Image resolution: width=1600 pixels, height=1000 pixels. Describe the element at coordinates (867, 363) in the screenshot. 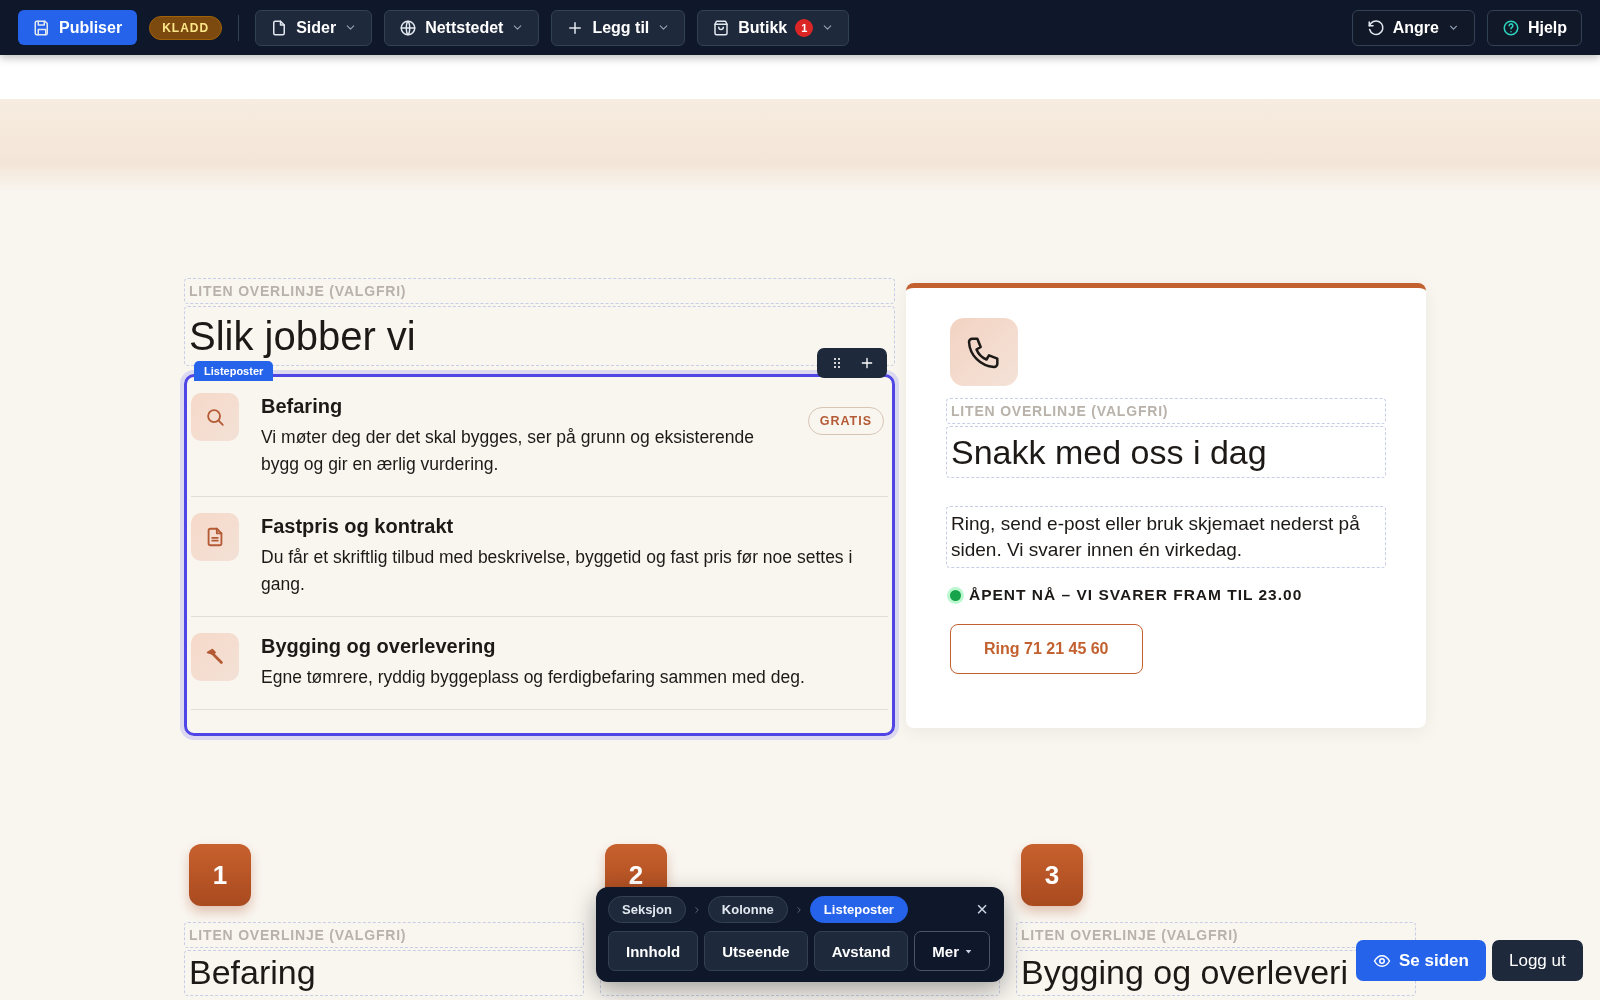

I see `plus-icon` at that location.